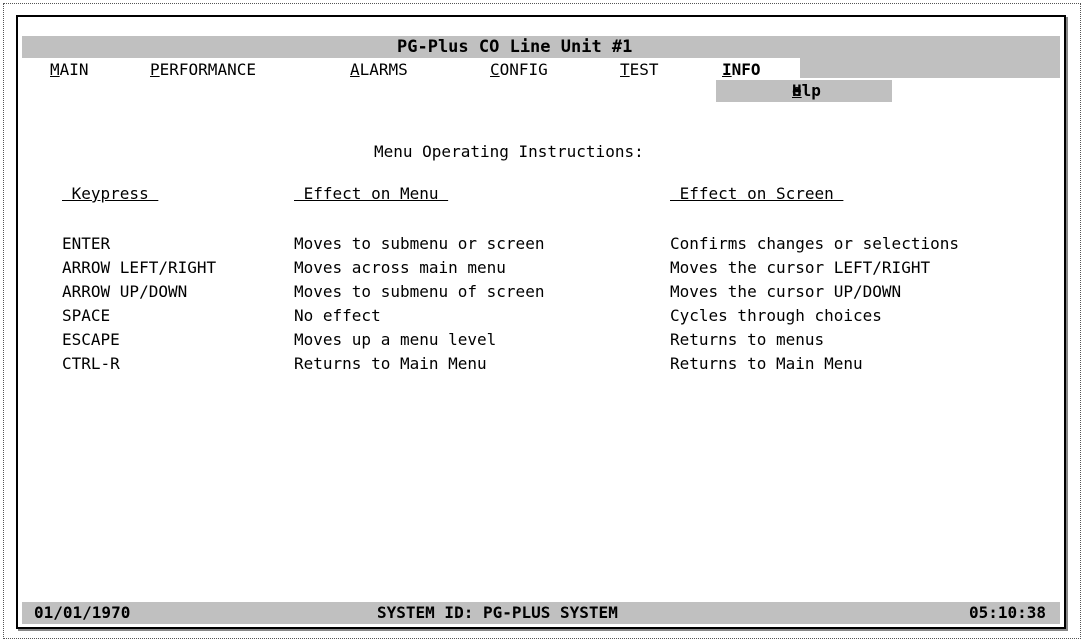 The height and width of the screenshot is (644, 1086). Describe the element at coordinates (371, 193) in the screenshot. I see `header-effect-on-menu: Effect on Menu` at that location.